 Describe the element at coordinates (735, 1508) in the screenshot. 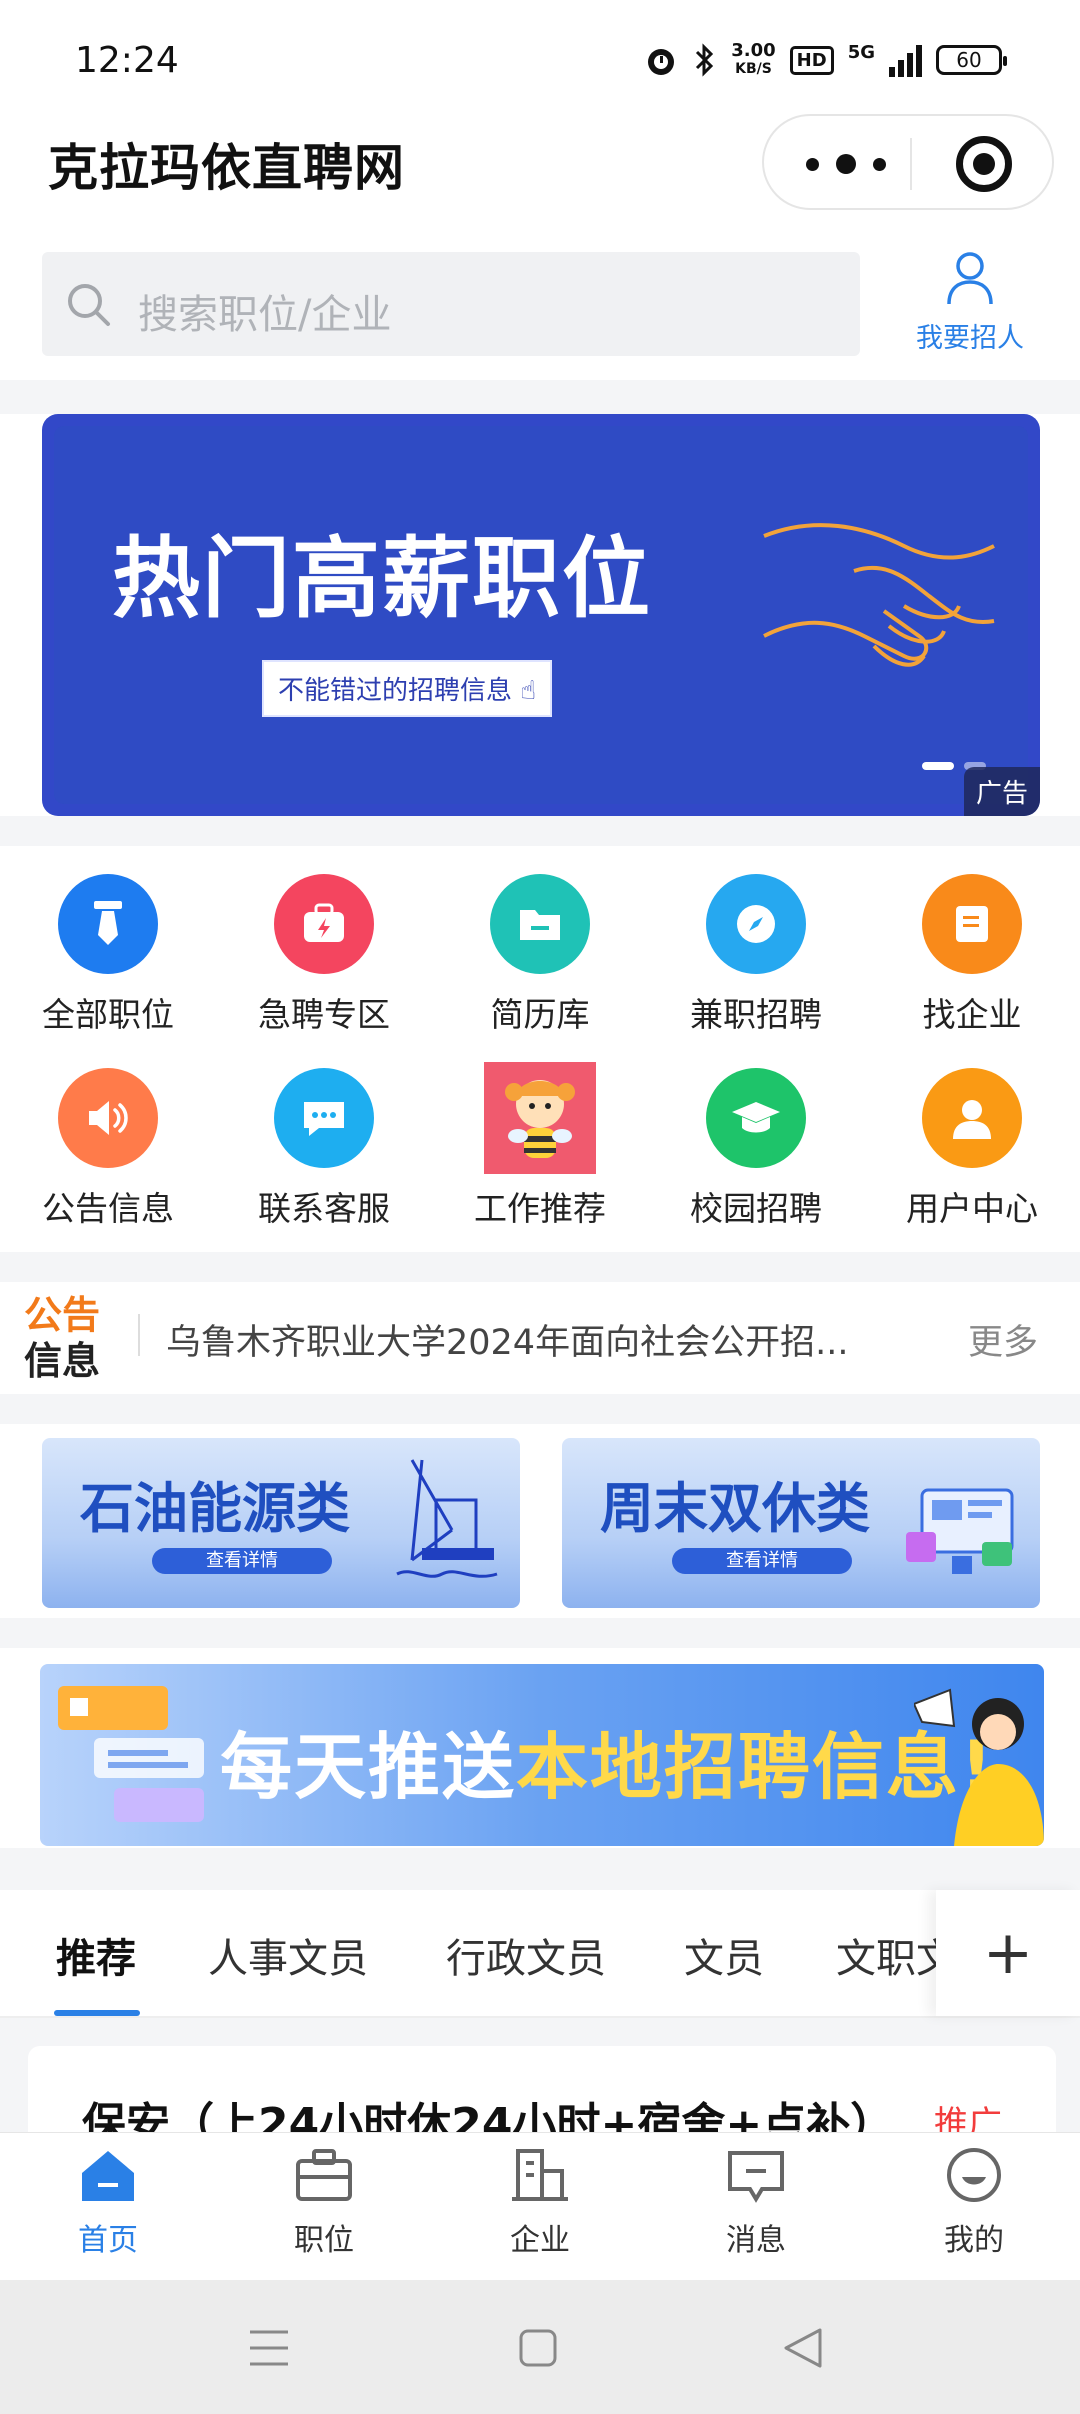

I see `category-title: 周末双休类` at that location.